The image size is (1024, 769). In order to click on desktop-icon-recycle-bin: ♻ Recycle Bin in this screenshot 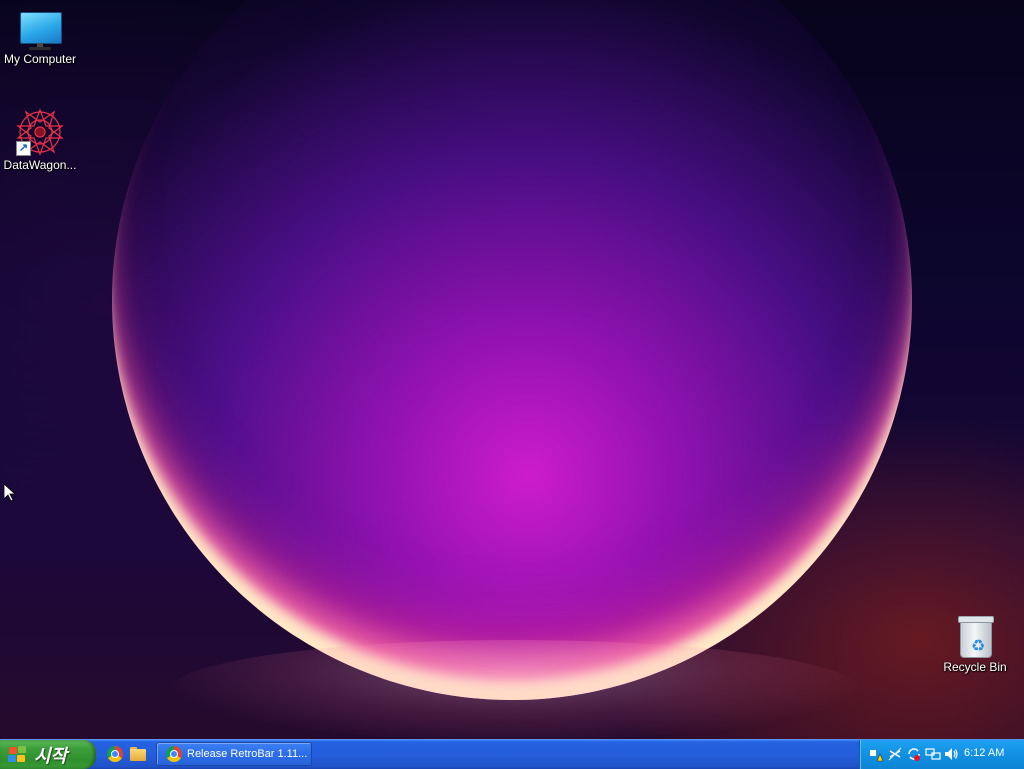, I will do `click(975, 644)`.